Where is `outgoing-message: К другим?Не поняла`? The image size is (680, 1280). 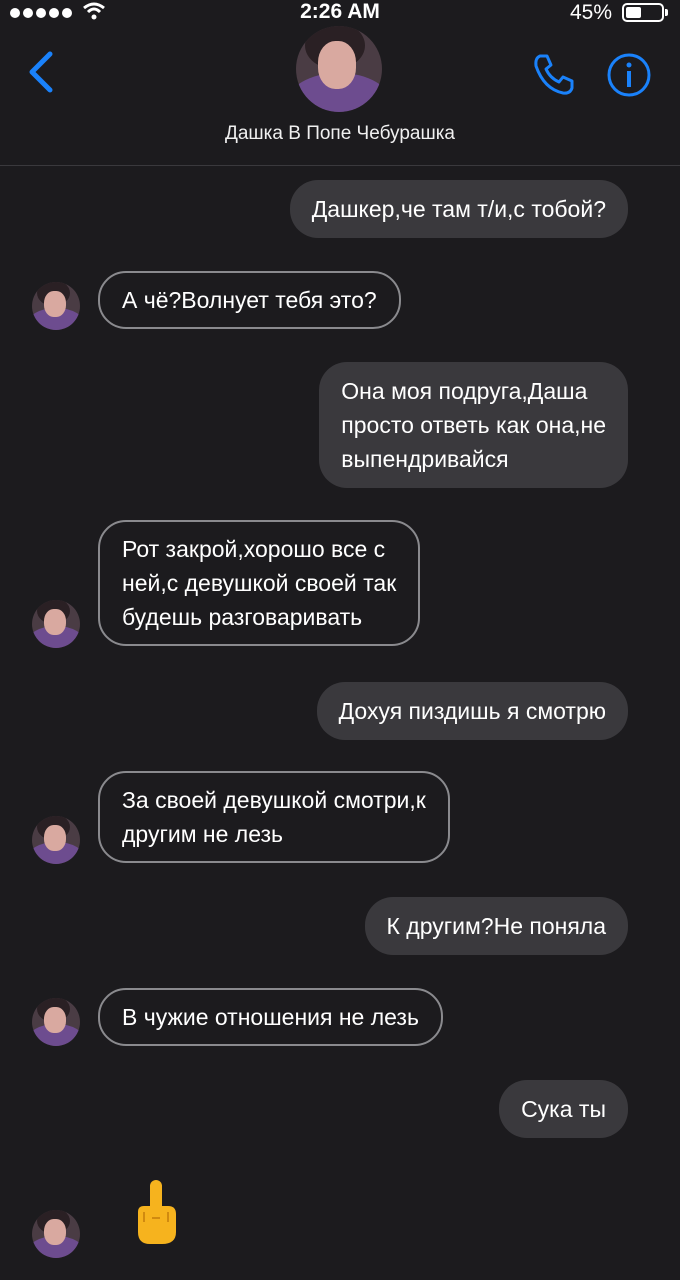
outgoing-message: К другим?Не поняла is located at coordinates (496, 926).